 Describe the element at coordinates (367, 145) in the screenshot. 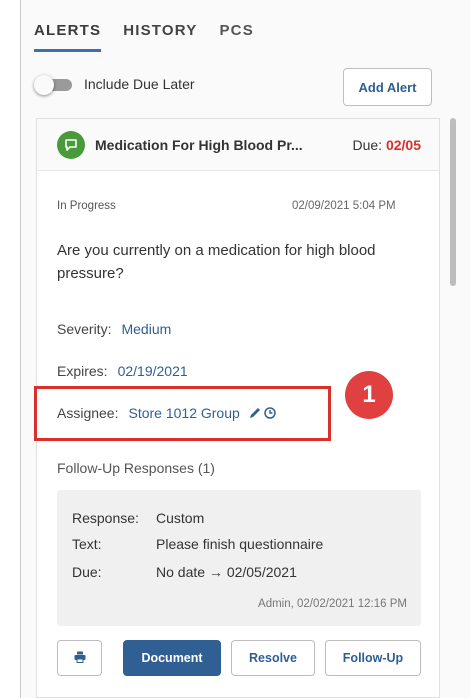

I see `due-label: Due:` at that location.